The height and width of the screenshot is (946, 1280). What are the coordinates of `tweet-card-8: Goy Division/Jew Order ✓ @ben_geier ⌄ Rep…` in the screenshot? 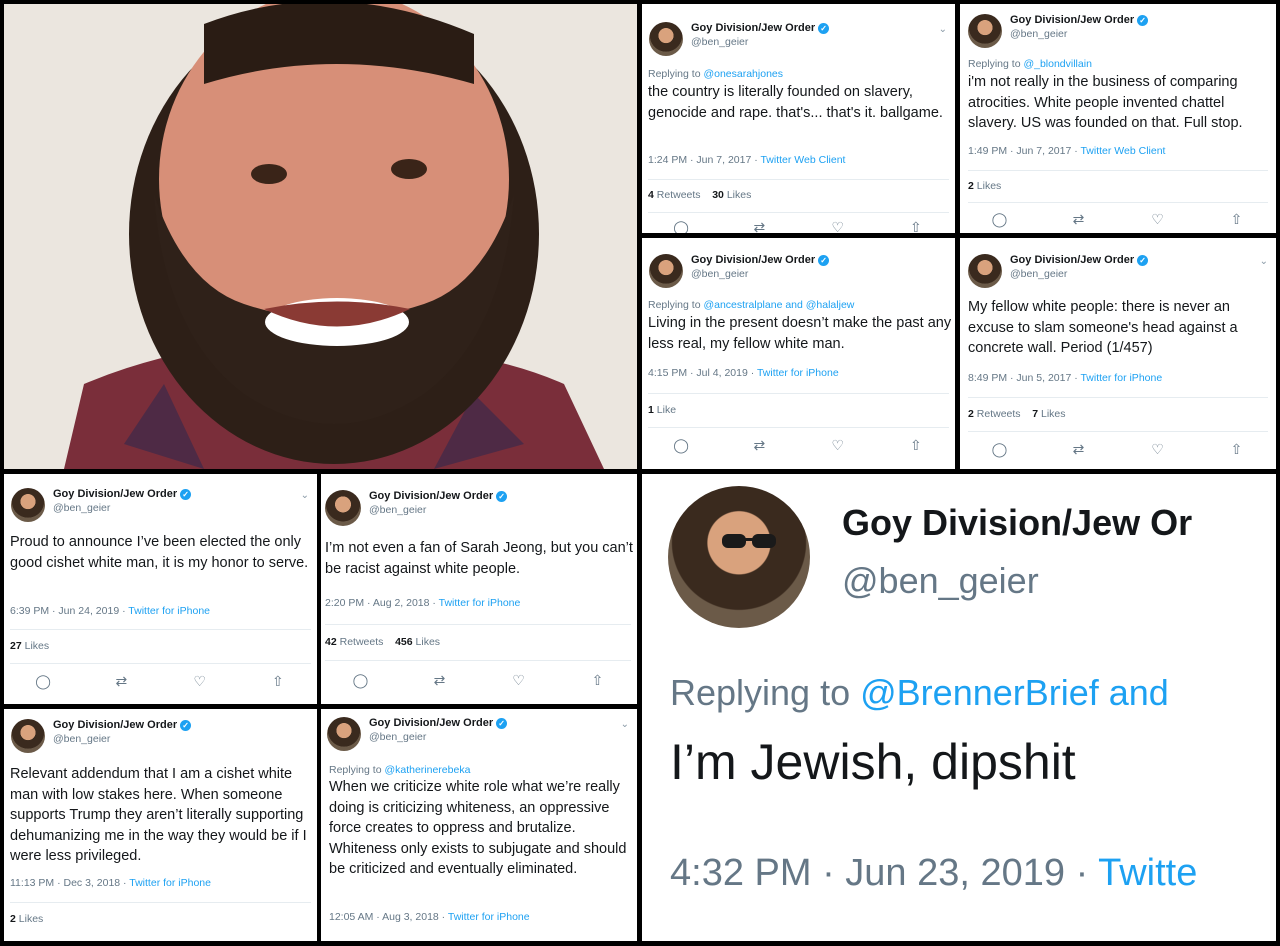 It's located at (479, 825).